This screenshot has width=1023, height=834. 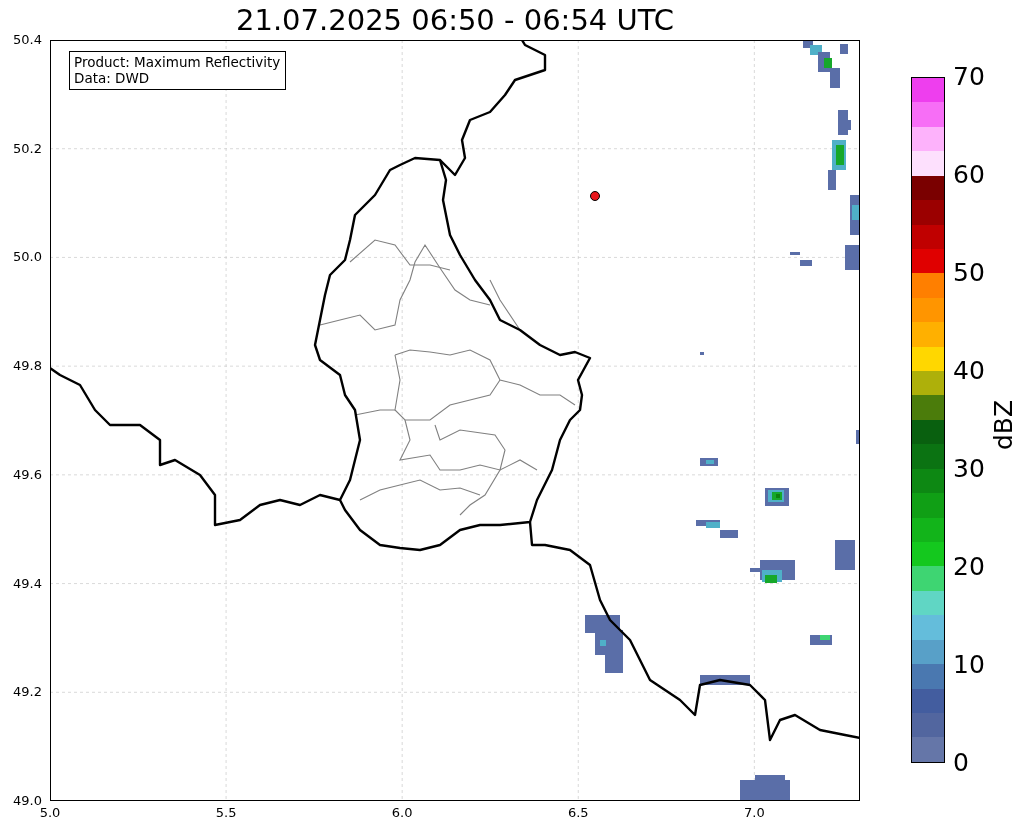 I want to click on location-marker-icon, so click(x=595, y=196).